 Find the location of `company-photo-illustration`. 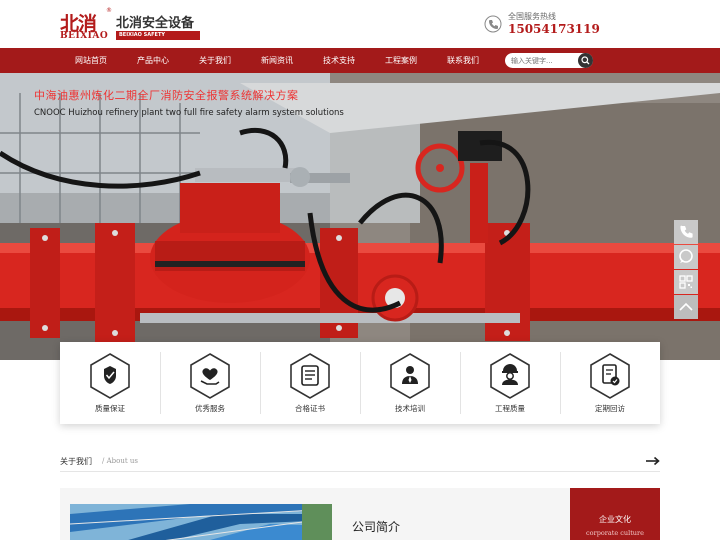

company-photo-illustration is located at coordinates (201, 522).